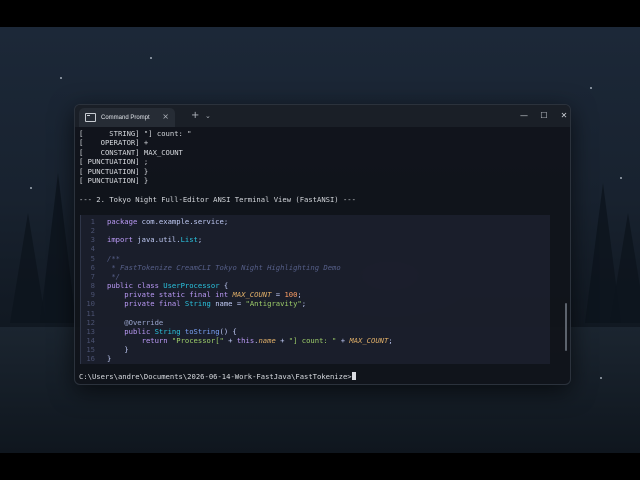  What do you see at coordinates (114, 143) in the screenshot?
I see `output-line: [ OPERATOR] +` at bounding box center [114, 143].